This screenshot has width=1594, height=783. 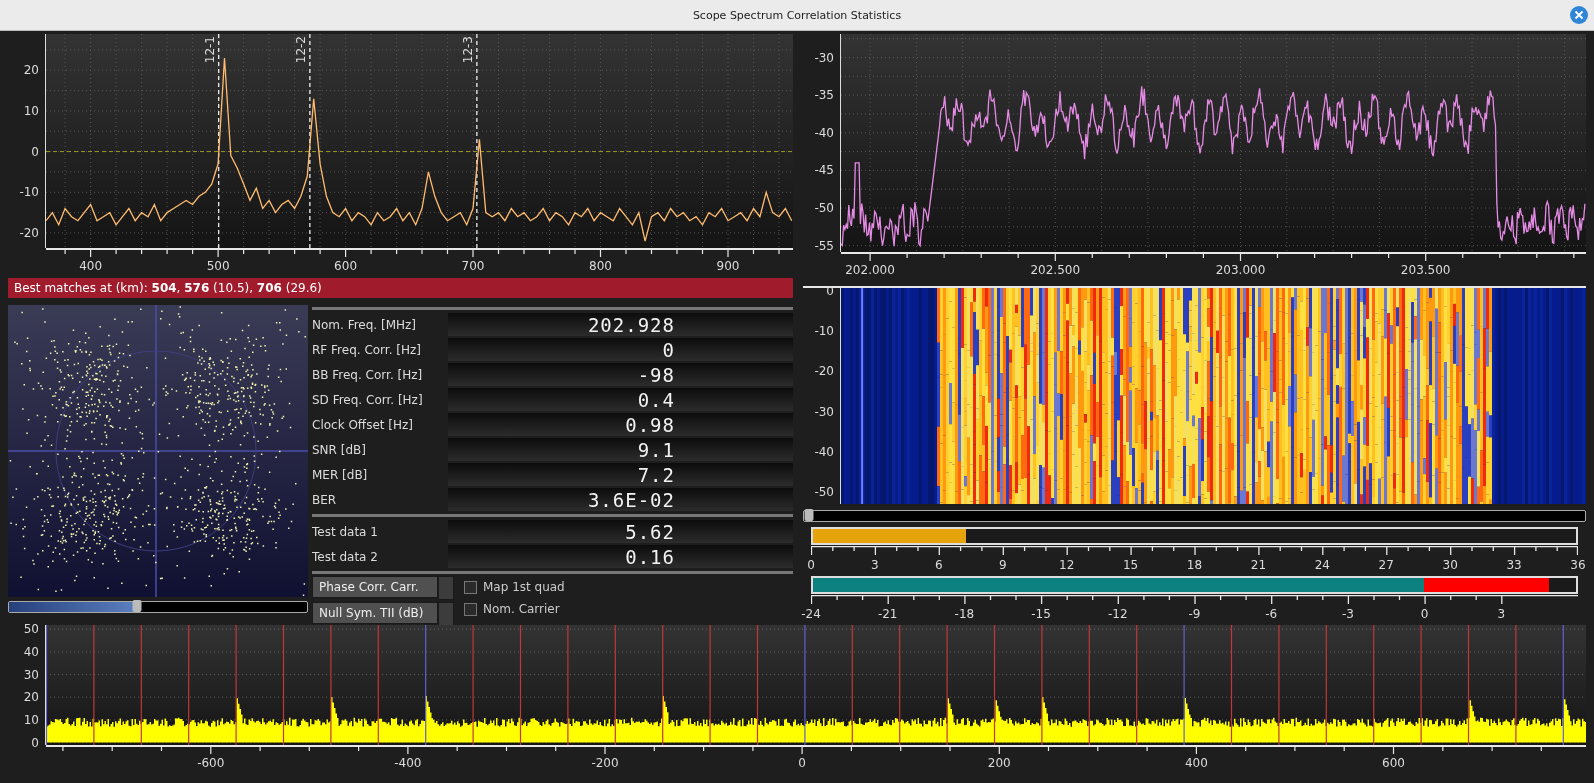 I want to click on stat-label: Test data 2, so click(x=345, y=557).